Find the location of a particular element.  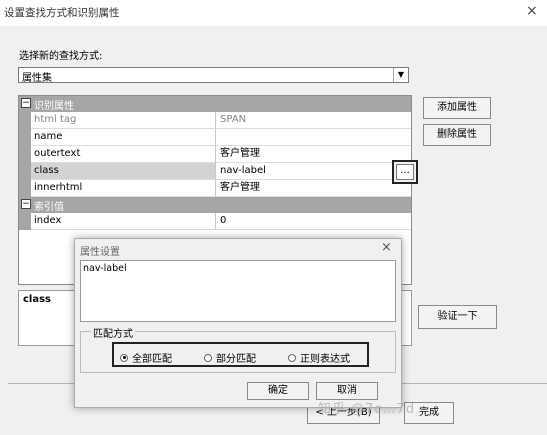

title-bar: 设置查找方式和识别属性 × is located at coordinates (273, 13).